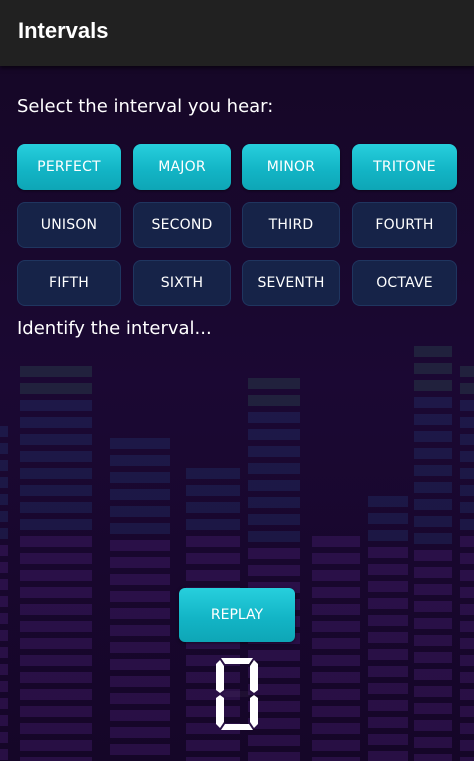 The height and width of the screenshot is (761, 474). Describe the element at coordinates (404, 283) in the screenshot. I see `octave-button: OCTAVE` at that location.